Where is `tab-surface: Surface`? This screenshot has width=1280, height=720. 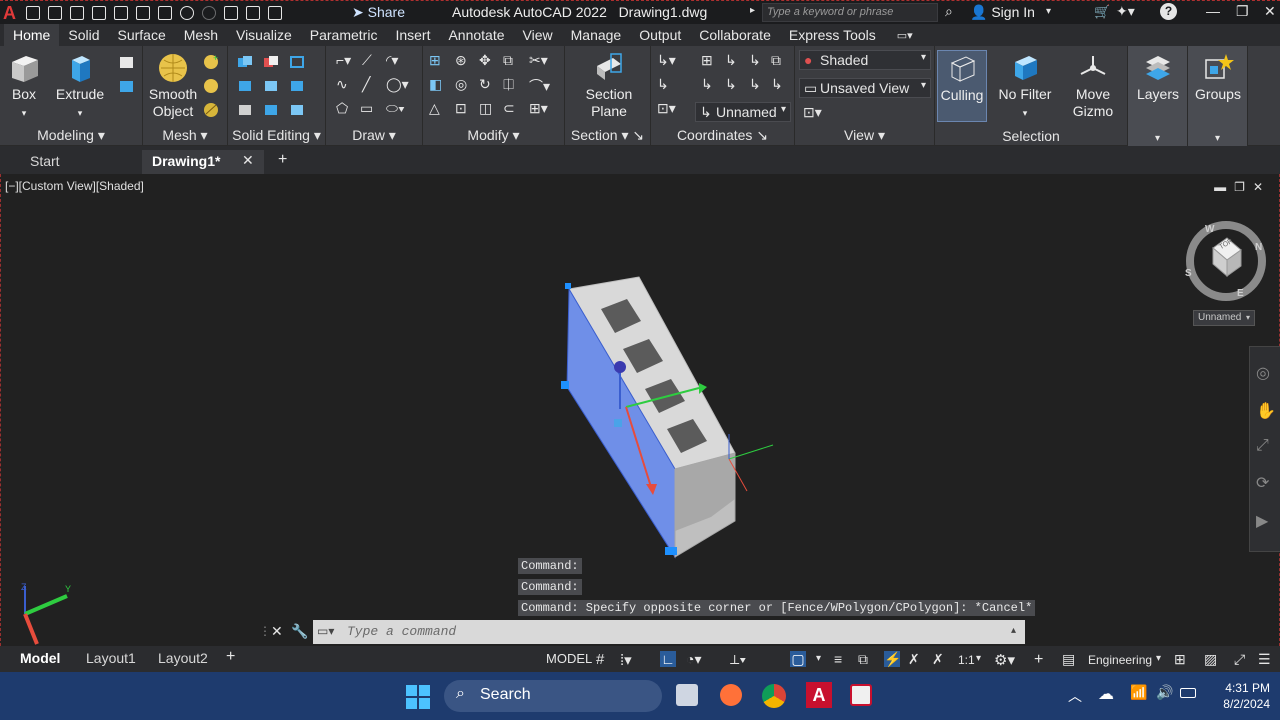 tab-surface: Surface is located at coordinates (142, 35).